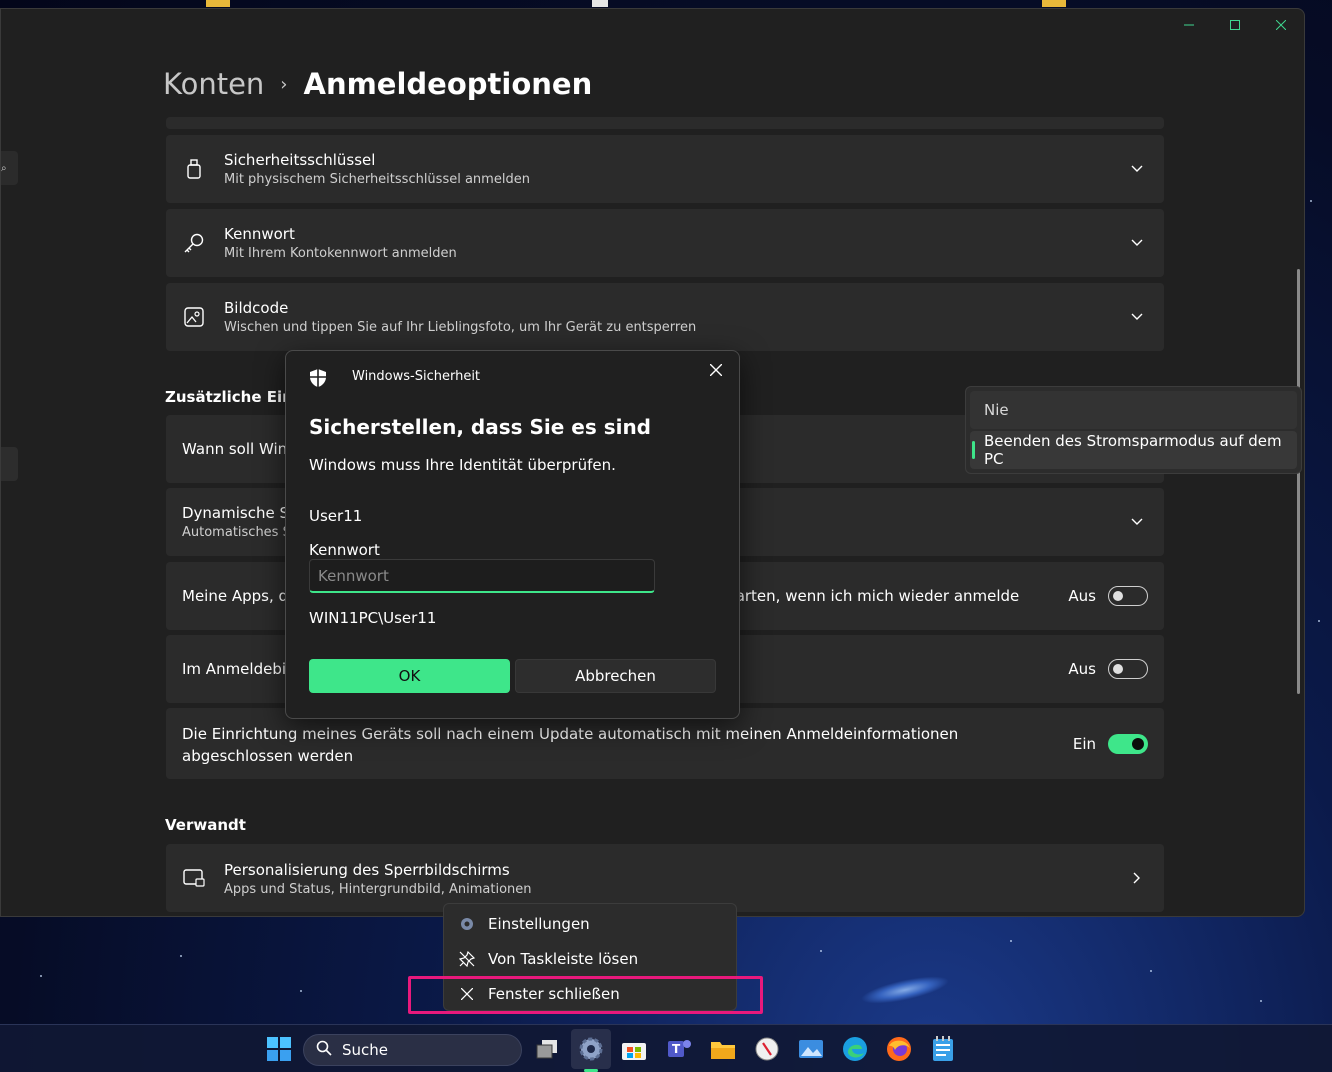 This screenshot has height=1072, width=1332. What do you see at coordinates (373, 618) in the screenshot?
I see `dialog-domain-user: WIN11PC\User11` at bounding box center [373, 618].